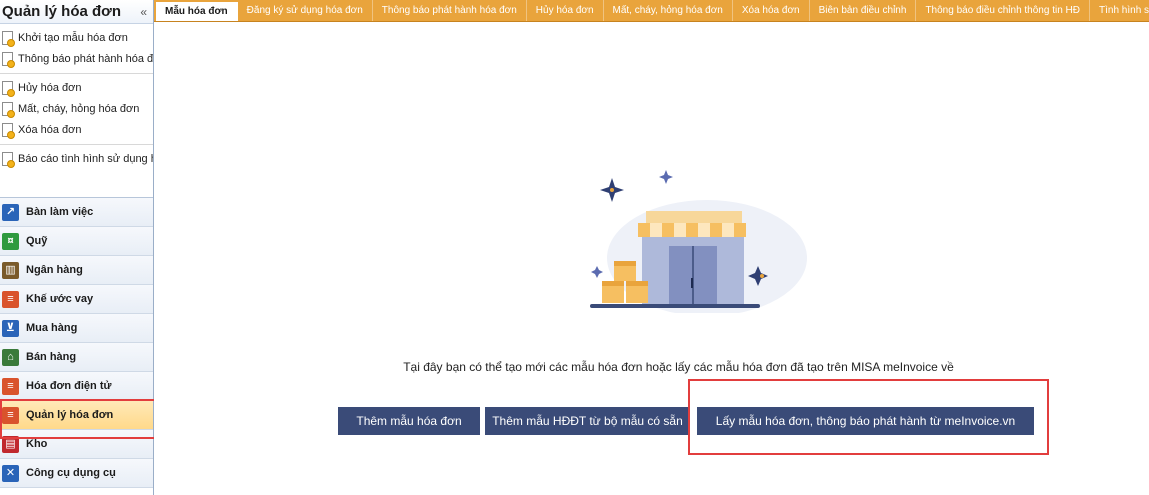 This screenshot has height=495, width=1149. I want to click on sidebar-header: Quản lý hóa đơn «, so click(76, 12).